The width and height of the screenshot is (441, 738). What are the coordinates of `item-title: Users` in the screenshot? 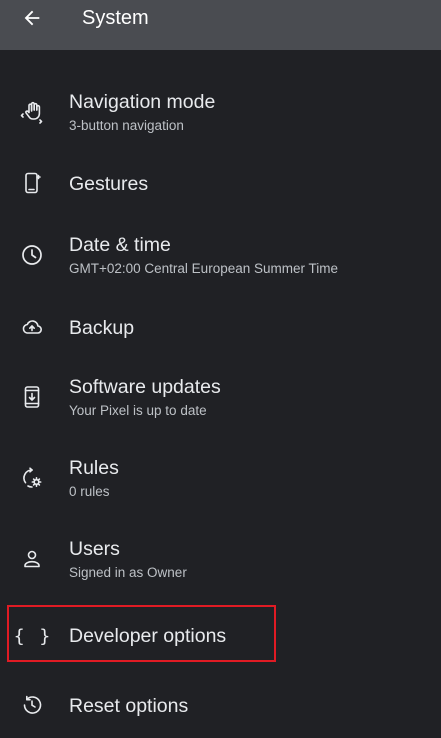 It's located at (94, 549).